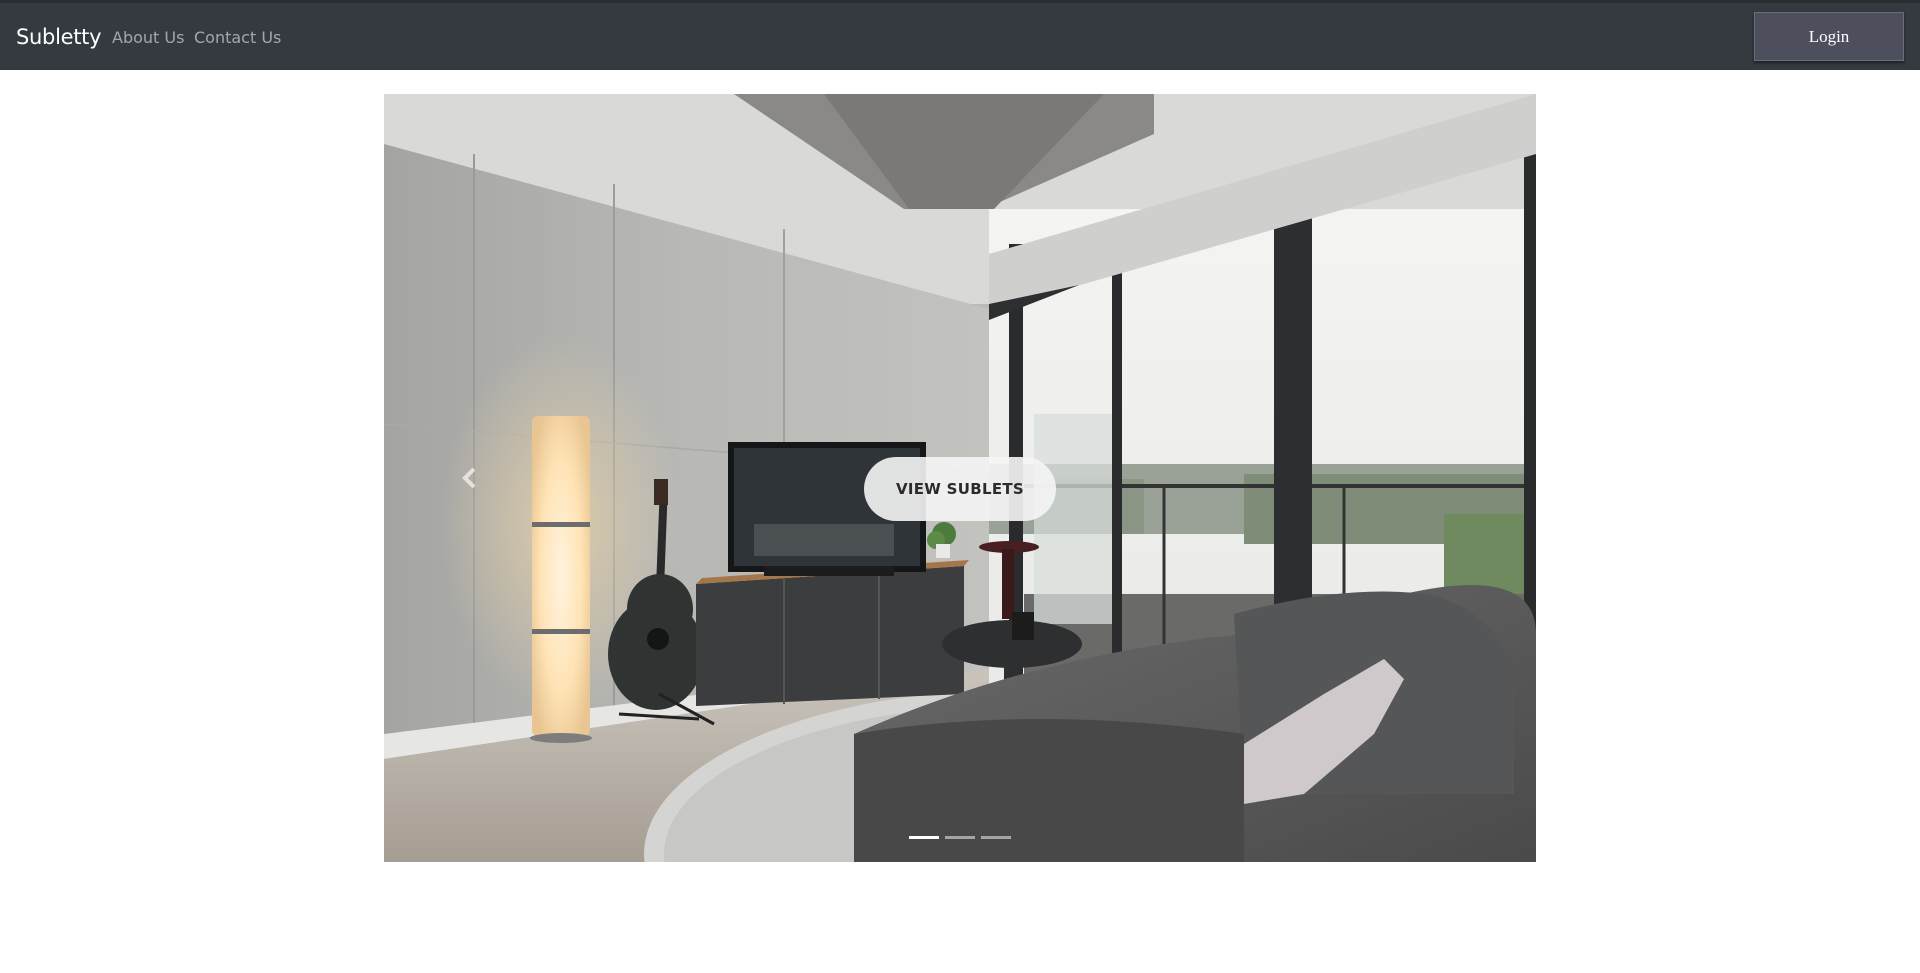 Image resolution: width=1920 pixels, height=973 pixels. Describe the element at coordinates (960, 36) in the screenshot. I see `navbar: Subletty About Us Contact Us Login` at that location.